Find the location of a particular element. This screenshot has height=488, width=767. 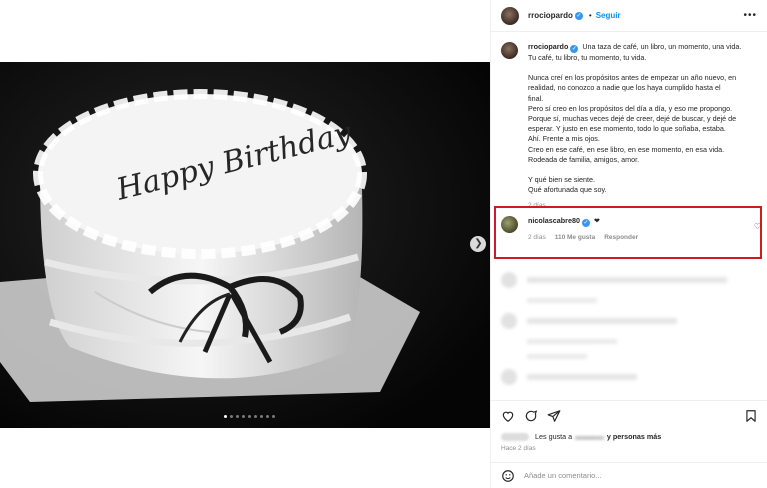

comment-input is located at coordinates (624, 475).